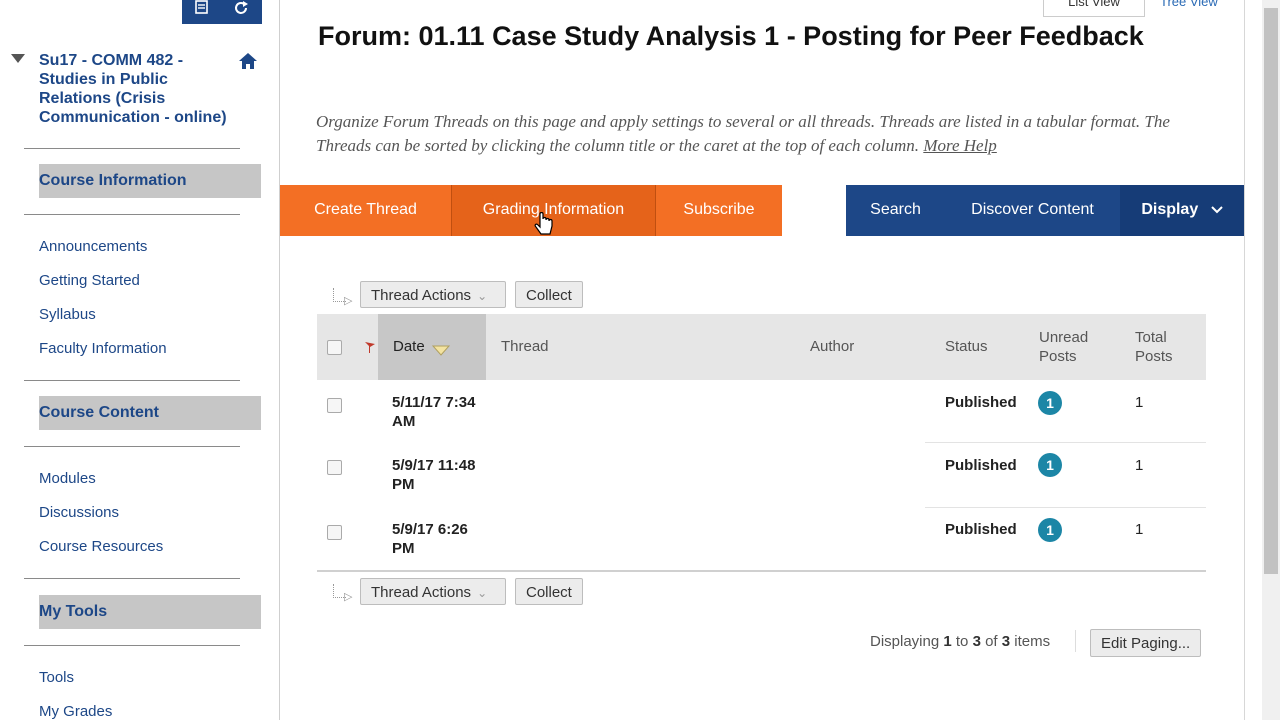 Image resolution: width=1280 pixels, height=720 pixels. What do you see at coordinates (334, 347) in the screenshot?
I see `select-all-checkbox` at bounding box center [334, 347].